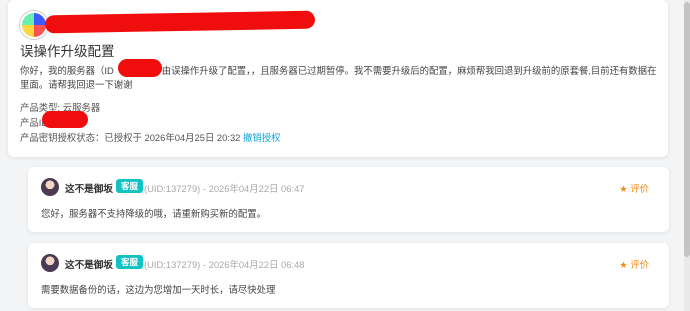  Describe the element at coordinates (224, 264) in the screenshot. I see `reply-meta: (UID:137279) - 2026年04月22日 06:48` at that location.